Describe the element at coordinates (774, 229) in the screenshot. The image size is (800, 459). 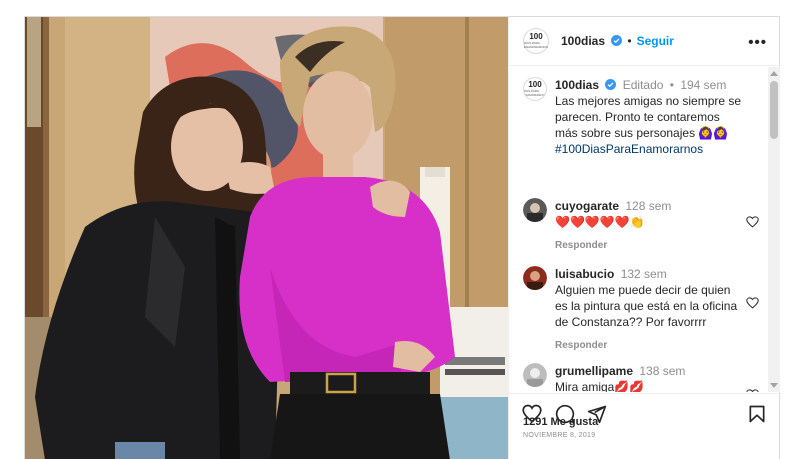
I see `comments-scrollbar` at that location.